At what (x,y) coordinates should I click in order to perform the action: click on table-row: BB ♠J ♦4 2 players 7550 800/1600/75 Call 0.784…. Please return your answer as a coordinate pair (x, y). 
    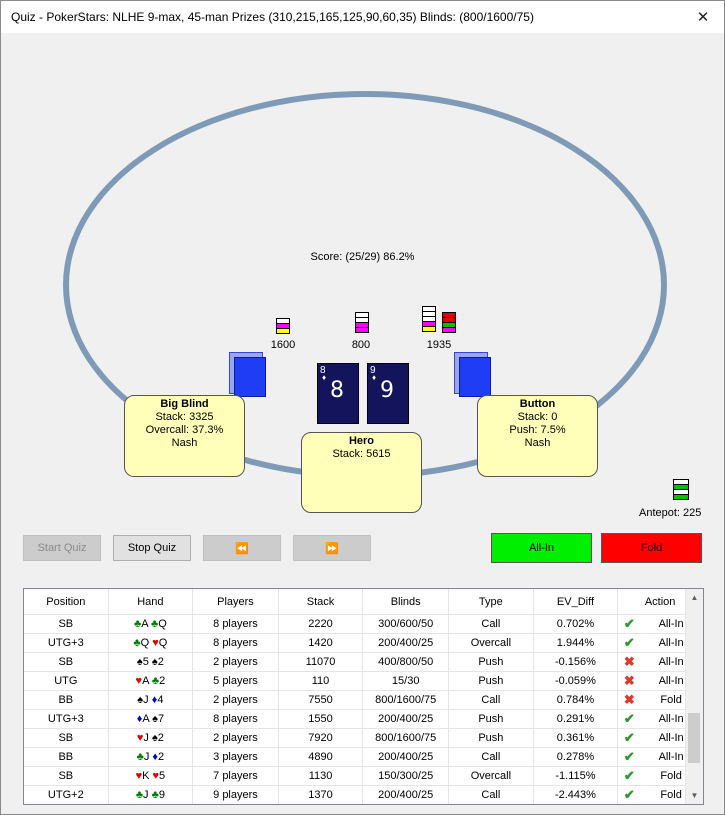
    Looking at the image, I should click on (363, 700).